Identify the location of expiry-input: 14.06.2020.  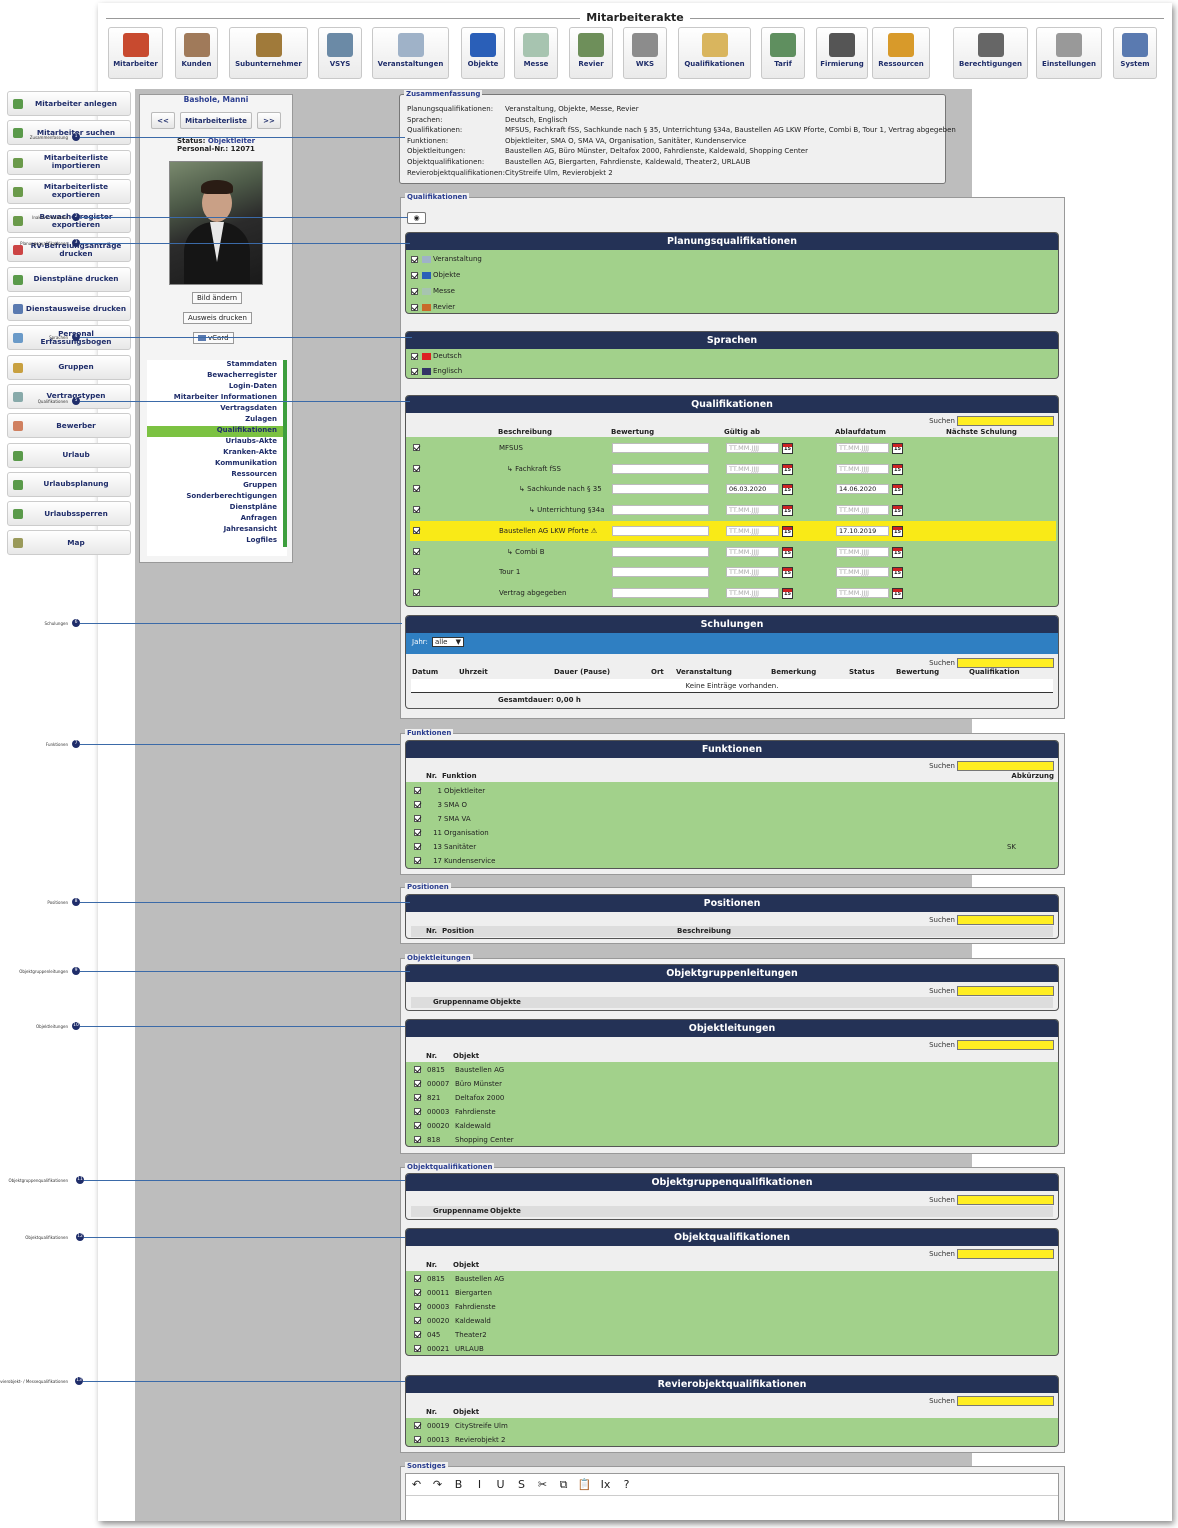
(862, 489).